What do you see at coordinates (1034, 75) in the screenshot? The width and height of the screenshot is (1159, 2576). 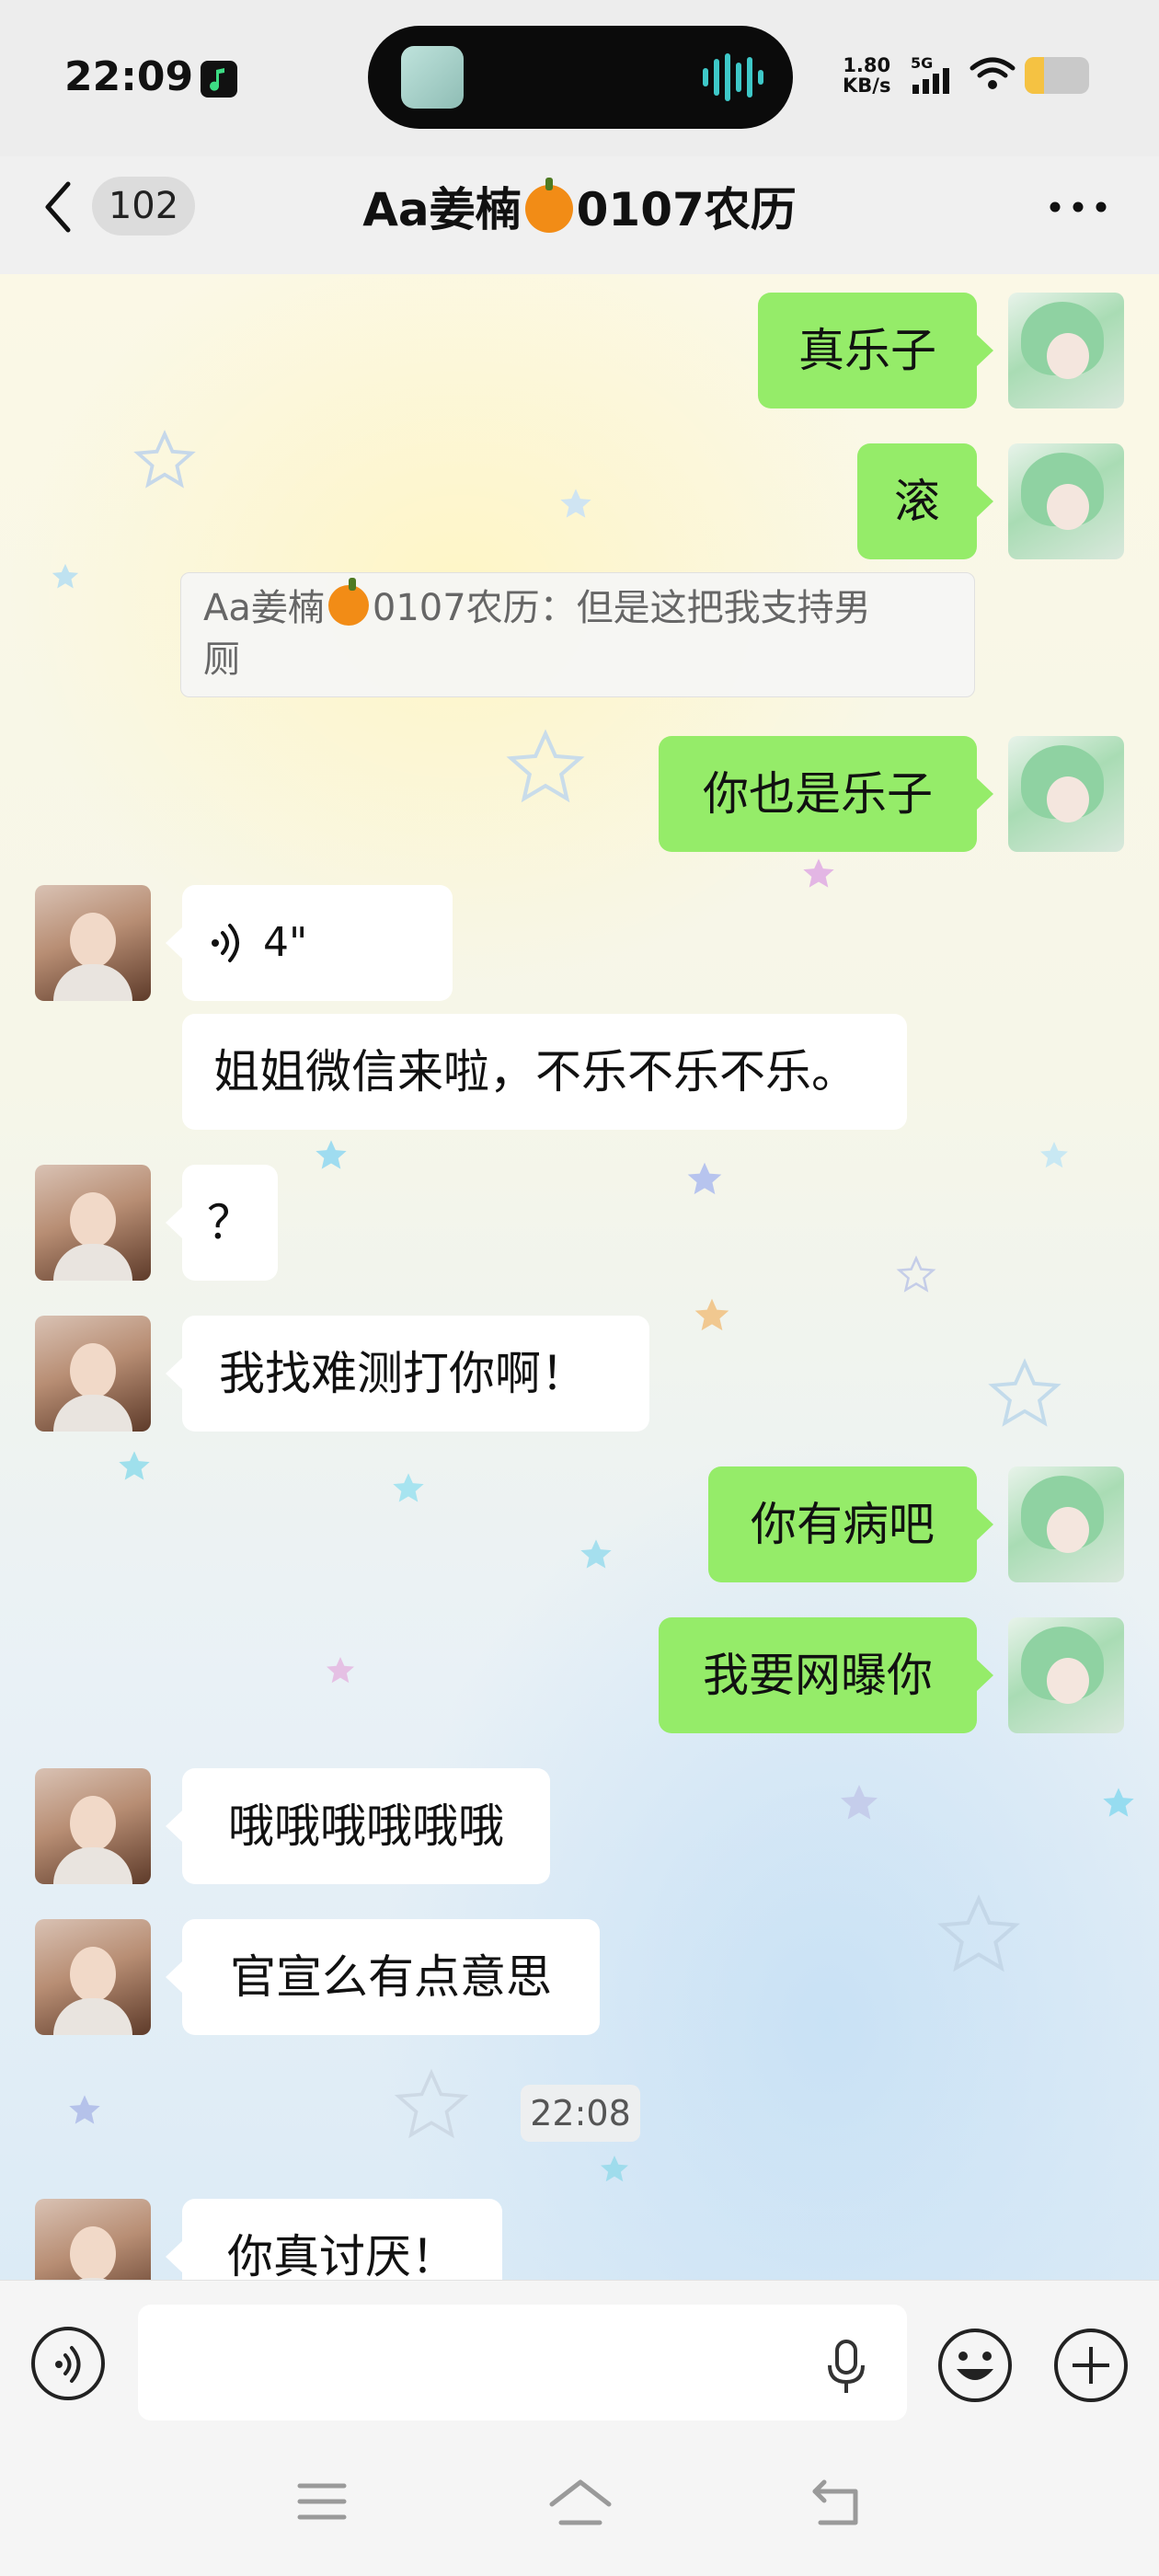 I see `battery-level` at bounding box center [1034, 75].